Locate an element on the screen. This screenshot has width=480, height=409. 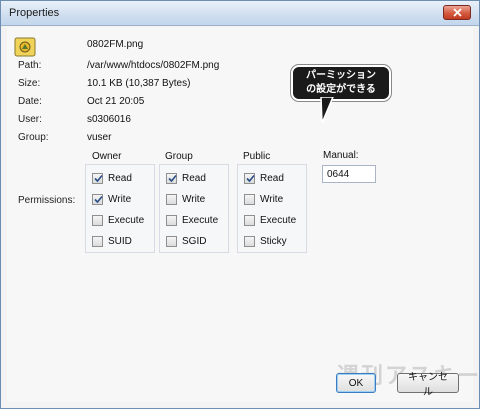
close-icon is located at coordinates (457, 12).